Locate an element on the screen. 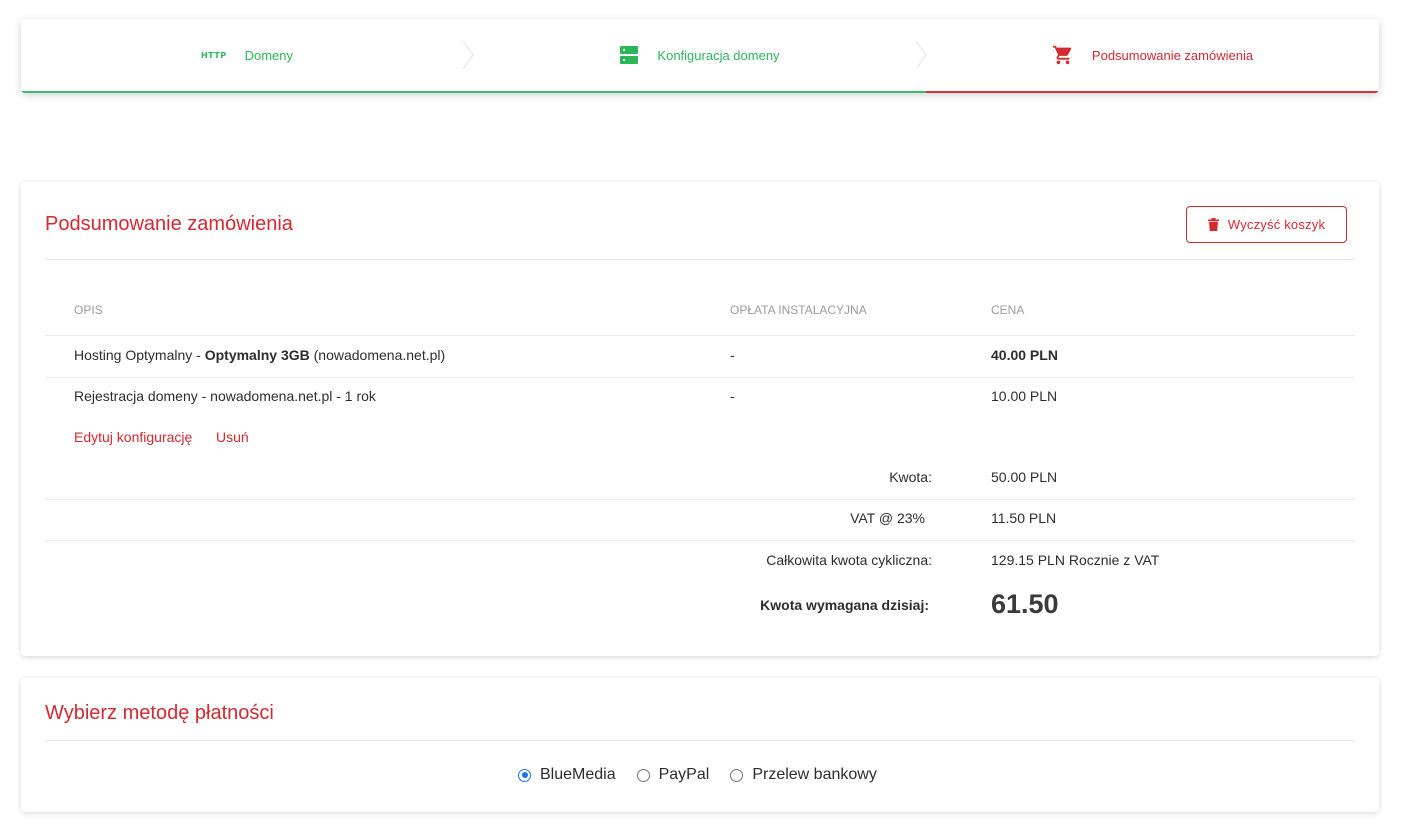 The height and width of the screenshot is (819, 1402). item-price: 10.00 PLN is located at coordinates (1024, 396).